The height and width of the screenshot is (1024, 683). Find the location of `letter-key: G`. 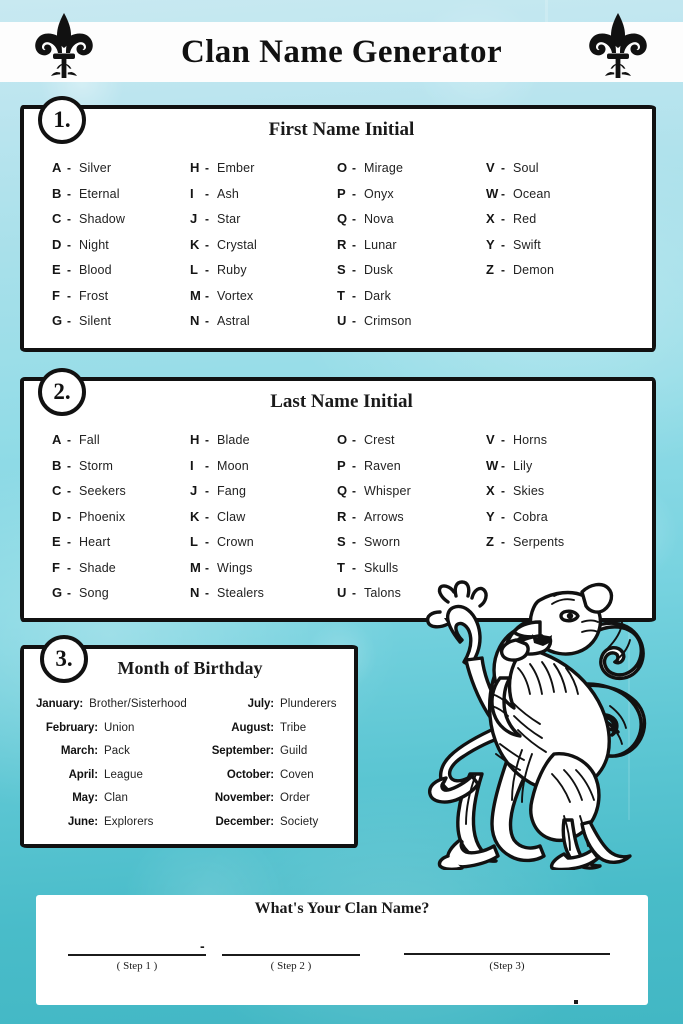

letter-key: G is located at coordinates (57, 592).